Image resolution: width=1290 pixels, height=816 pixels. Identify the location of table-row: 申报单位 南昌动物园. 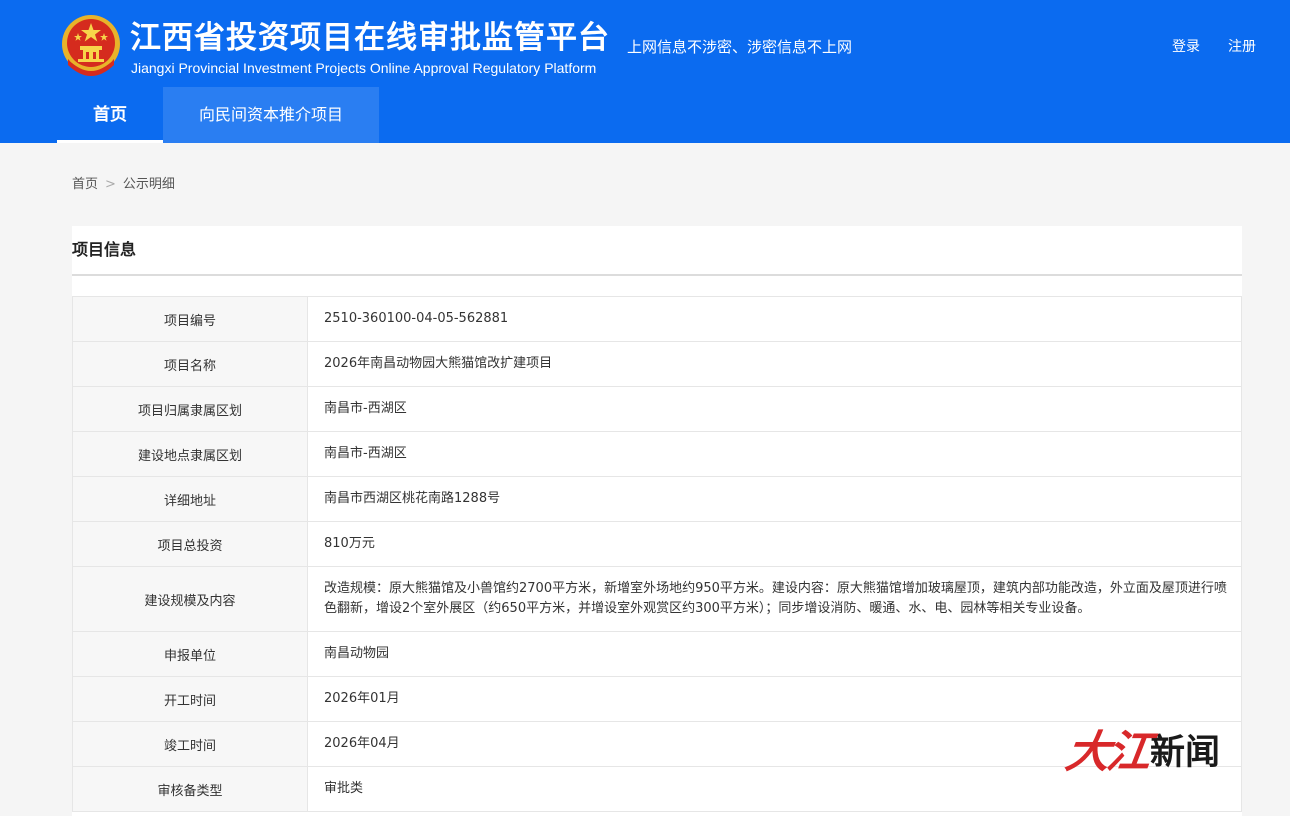
(657, 654).